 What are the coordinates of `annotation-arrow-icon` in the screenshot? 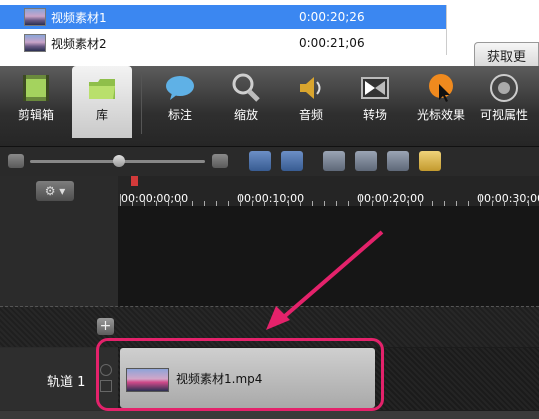 It's located at (325, 280).